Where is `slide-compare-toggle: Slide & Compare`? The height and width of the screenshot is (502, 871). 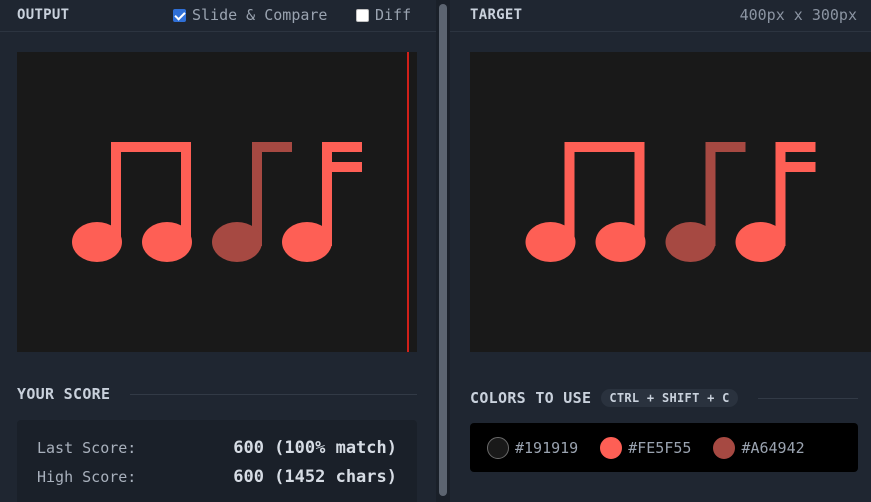
slide-compare-toggle: Slide & Compare is located at coordinates (250, 15).